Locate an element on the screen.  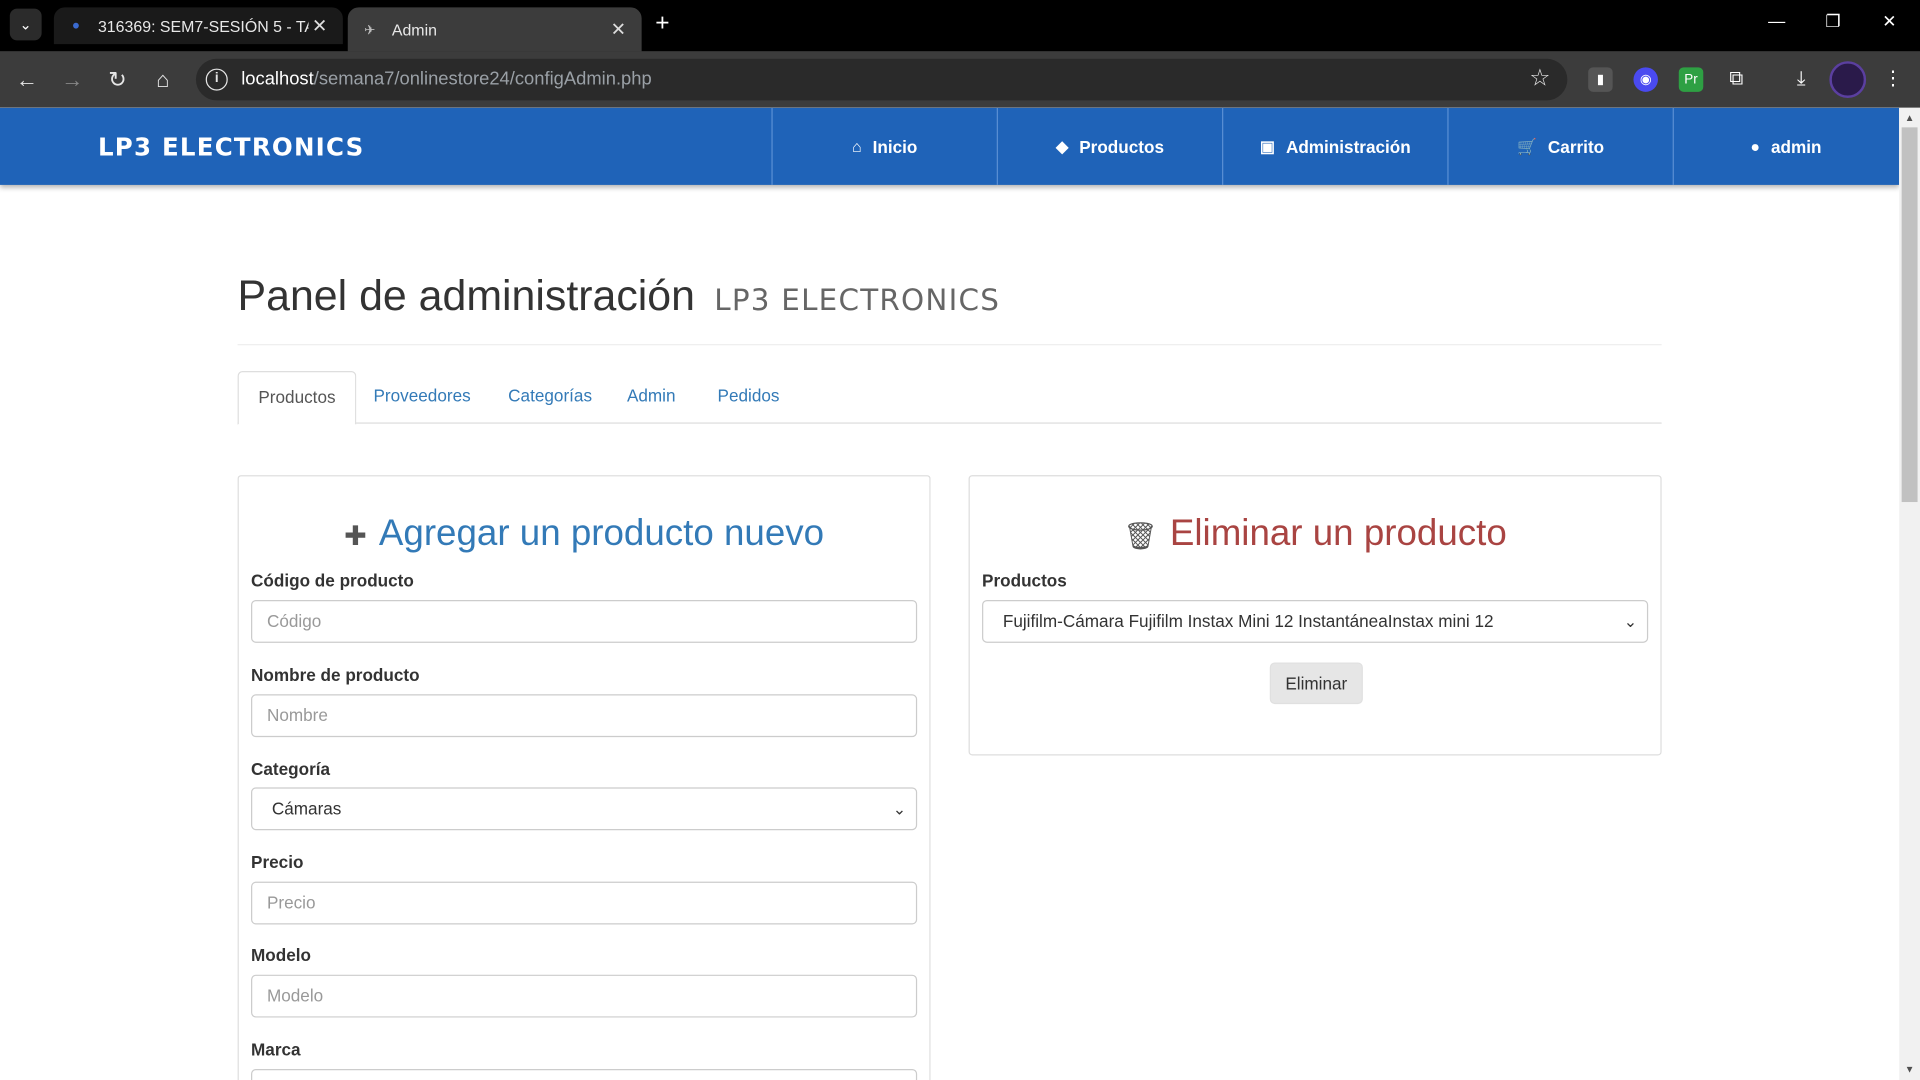
modelo-input: Modelo is located at coordinates (584, 996).